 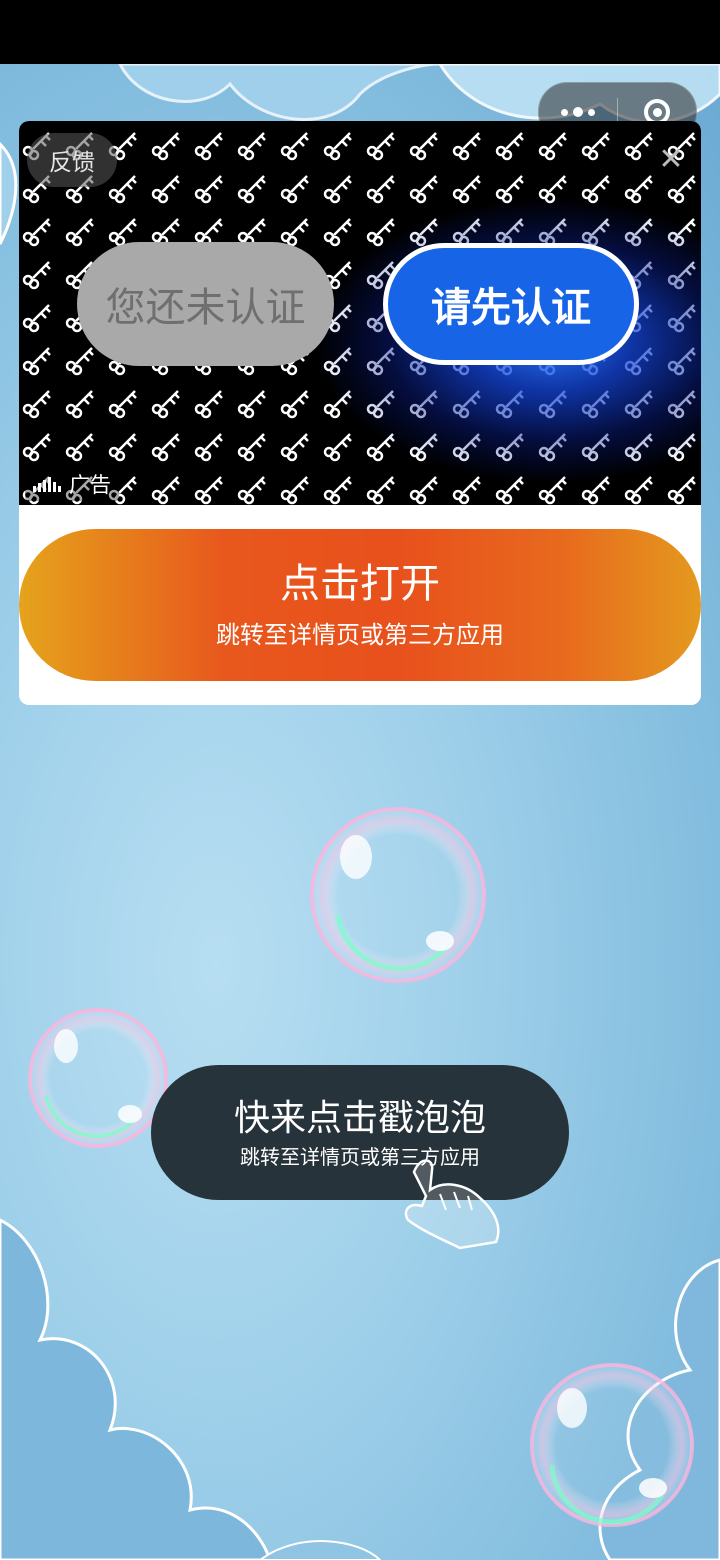 I want to click on ad-badge: 广告, so click(x=72, y=484).